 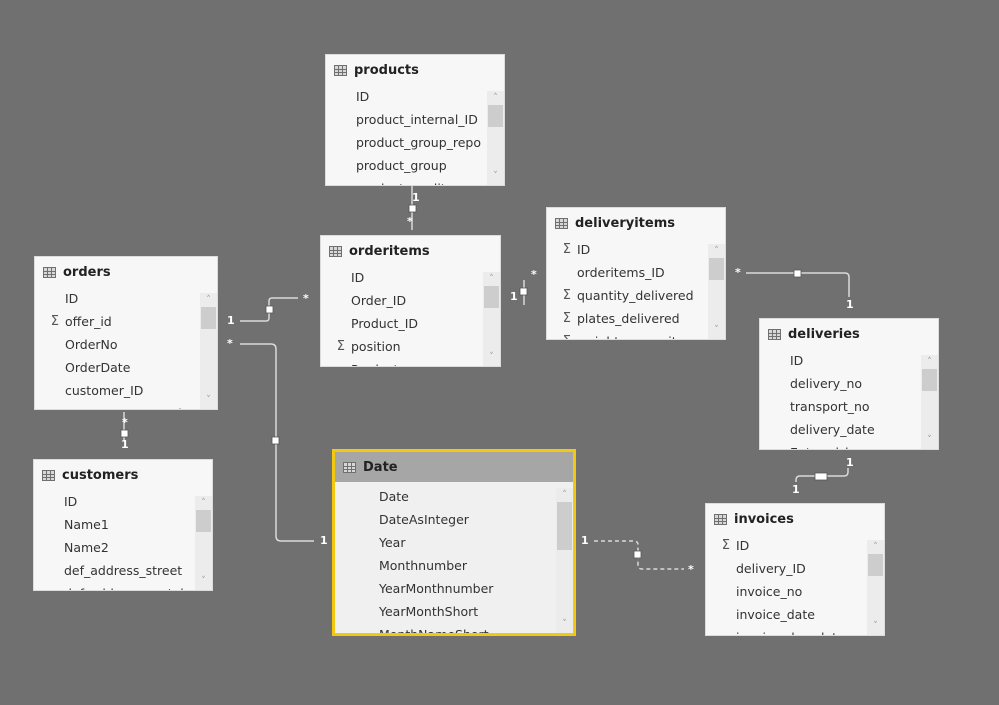 I want to click on field-name: invoice_date, so click(x=775, y=614).